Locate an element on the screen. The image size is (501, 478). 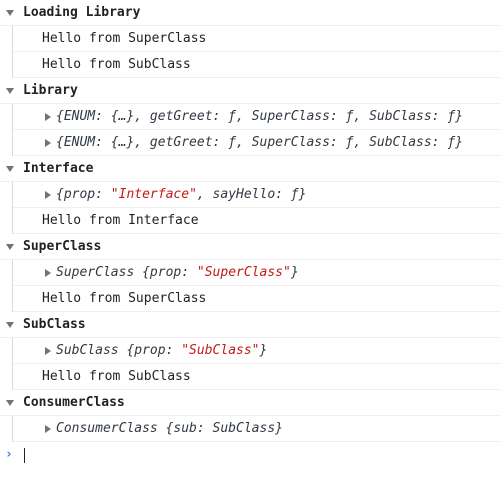
object-preview: ConsumerClass {sub: SubClass} is located at coordinates (257, 429).